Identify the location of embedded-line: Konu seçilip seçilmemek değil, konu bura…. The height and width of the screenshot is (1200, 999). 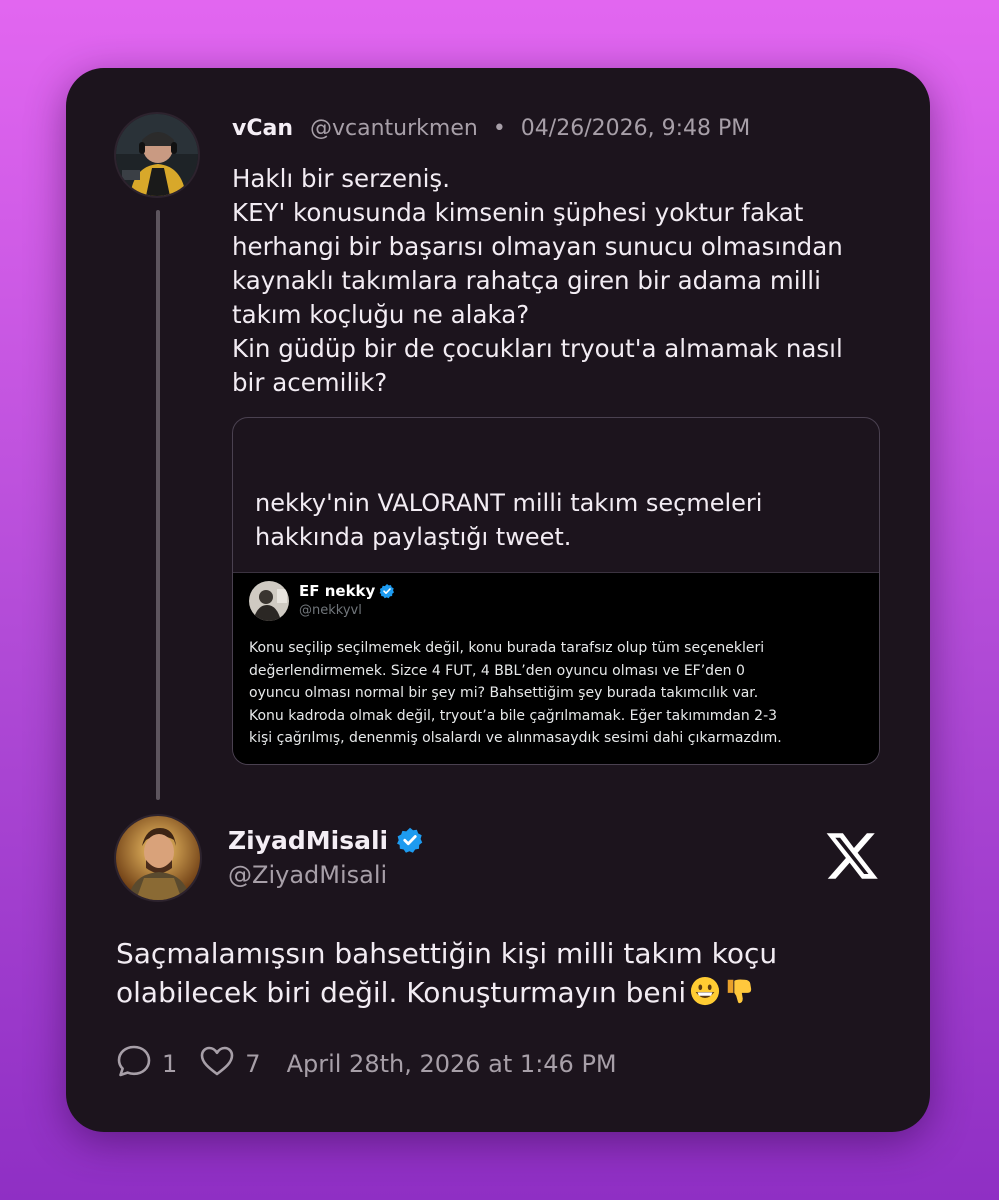
(507, 648).